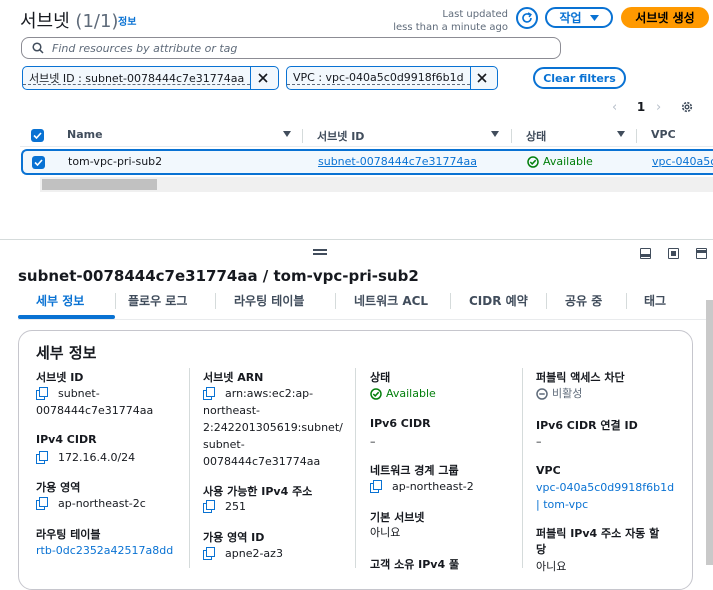 This screenshot has width=713, height=590. Describe the element at coordinates (619, 107) in the screenshot. I see `chevron-left-icon: ‹` at that location.